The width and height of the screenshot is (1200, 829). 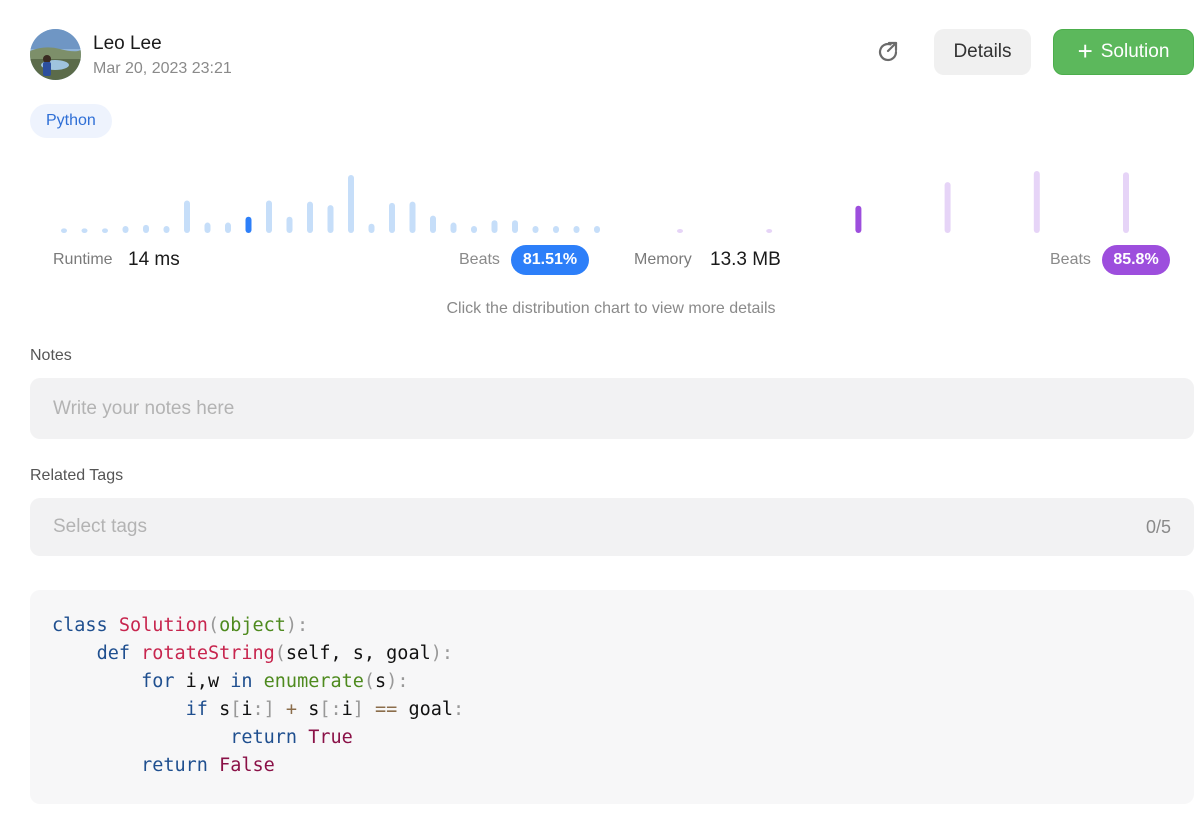 I want to click on code-line: return False, so click(x=623, y=766).